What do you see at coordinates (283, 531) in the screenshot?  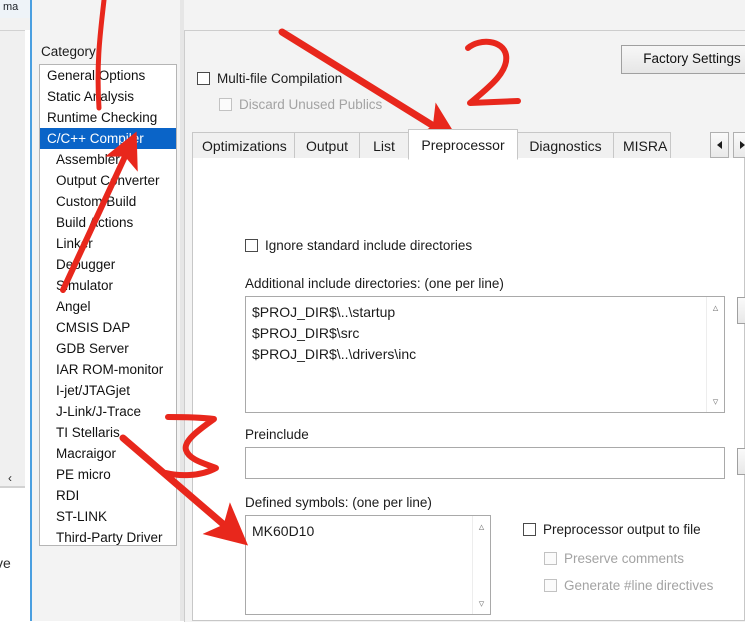 I see `defined-symbols-value: MK60D10` at bounding box center [283, 531].